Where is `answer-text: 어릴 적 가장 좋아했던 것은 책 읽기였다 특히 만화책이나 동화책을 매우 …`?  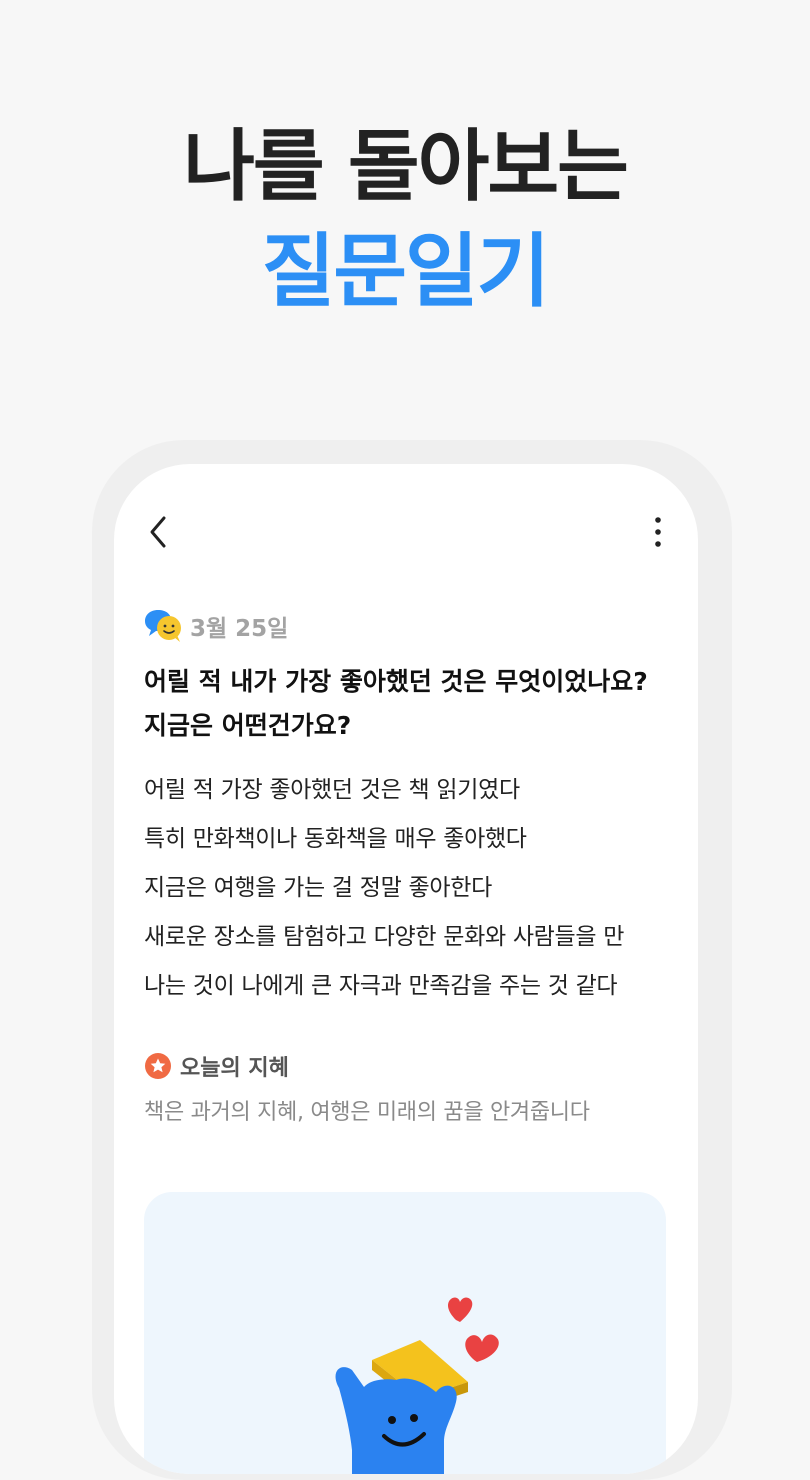
answer-text: 어릴 적 가장 좋아했던 것은 책 읽기였다 특히 만화책이나 동화책을 매우 … is located at coordinates (409, 888).